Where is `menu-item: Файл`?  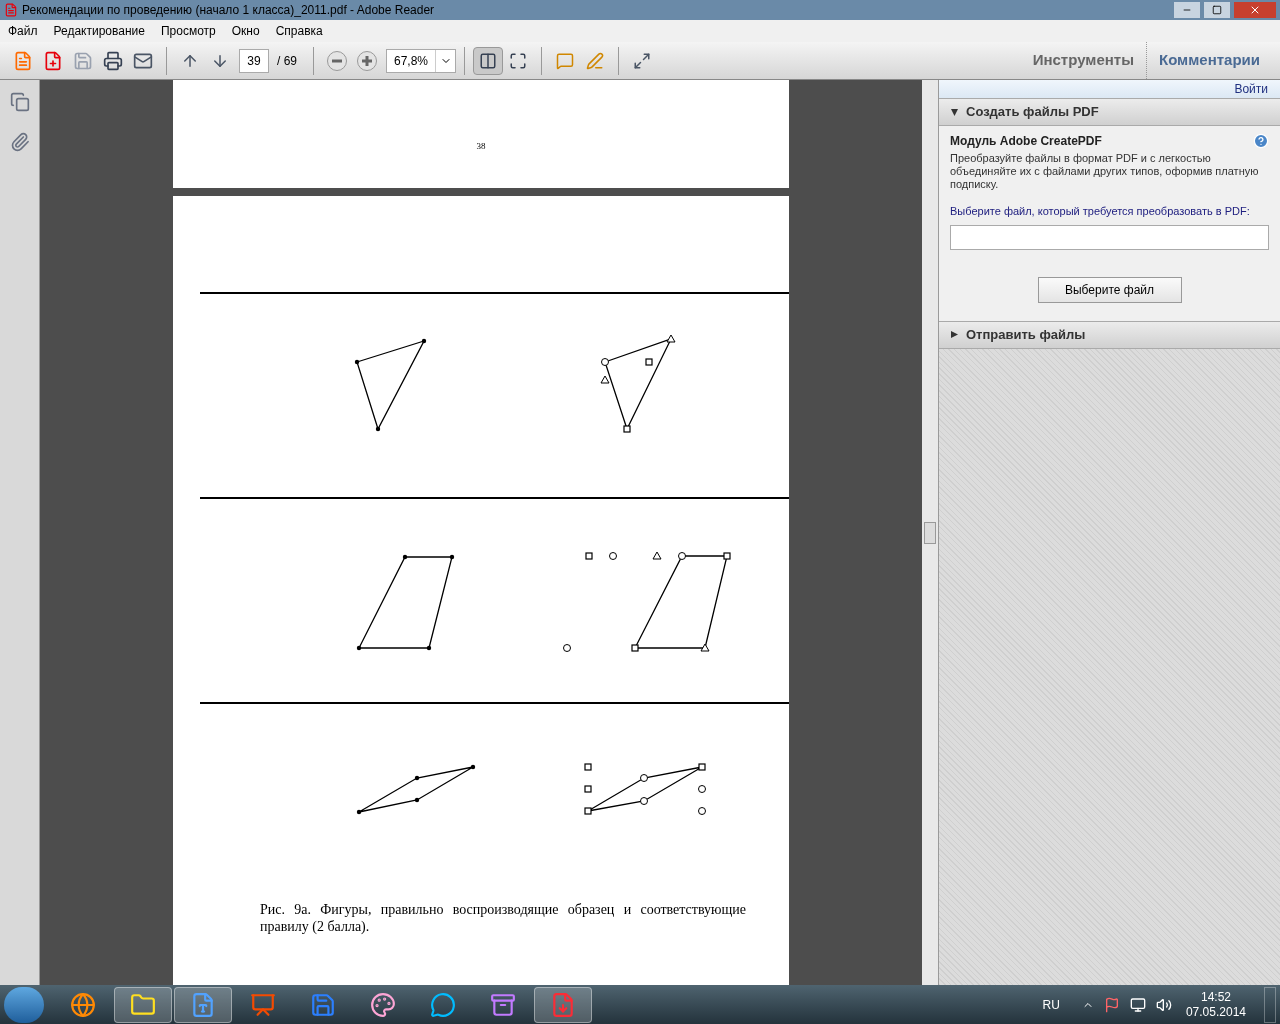
menu-item: Файл is located at coordinates (23, 31).